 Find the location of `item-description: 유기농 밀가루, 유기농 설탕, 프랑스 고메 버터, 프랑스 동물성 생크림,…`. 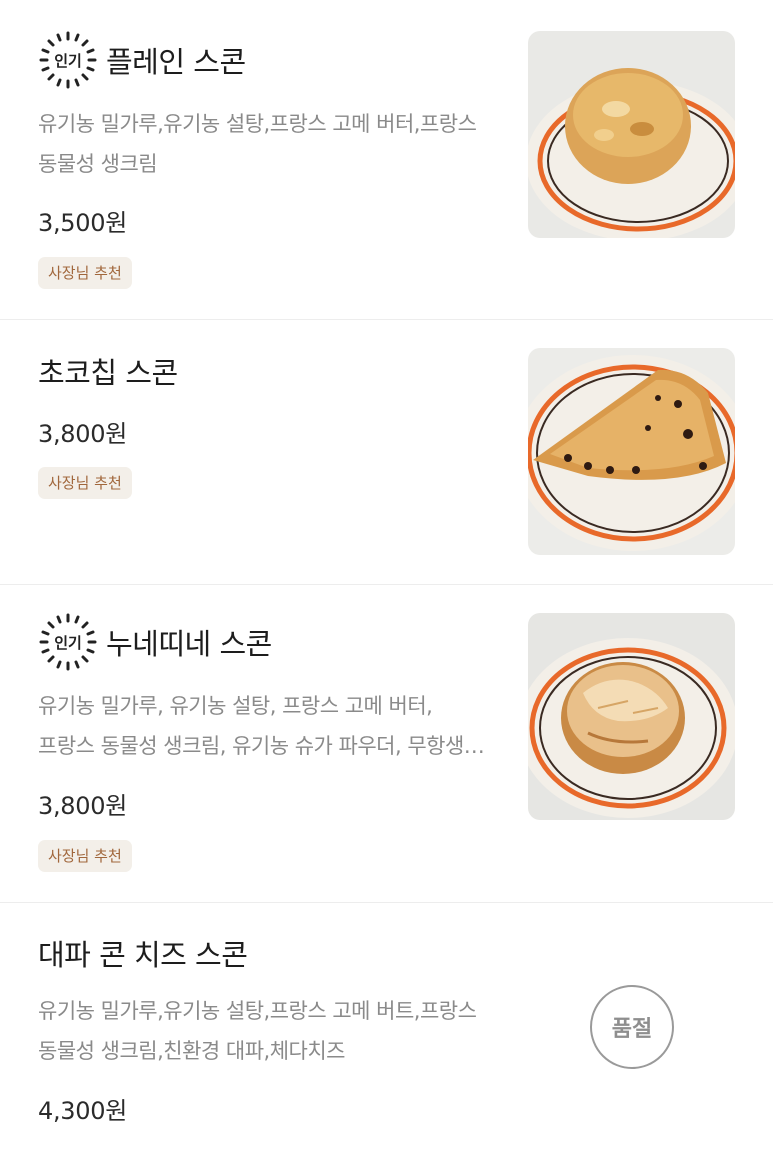

item-description: 유기농 밀가루, 유기농 설탕, 프랑스 고메 버터, 프랑스 동물성 생크림,… is located at coordinates (273, 726).